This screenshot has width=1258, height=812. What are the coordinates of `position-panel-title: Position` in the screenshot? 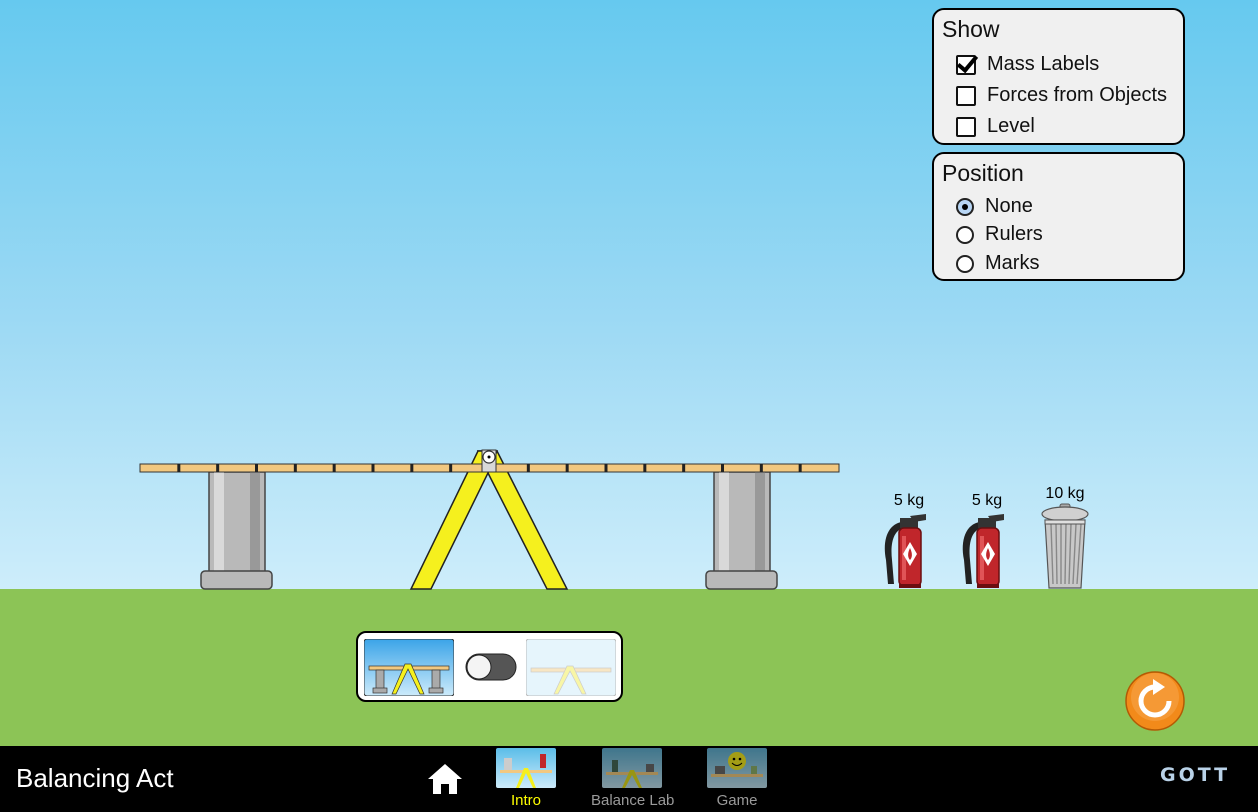 It's located at (983, 173).